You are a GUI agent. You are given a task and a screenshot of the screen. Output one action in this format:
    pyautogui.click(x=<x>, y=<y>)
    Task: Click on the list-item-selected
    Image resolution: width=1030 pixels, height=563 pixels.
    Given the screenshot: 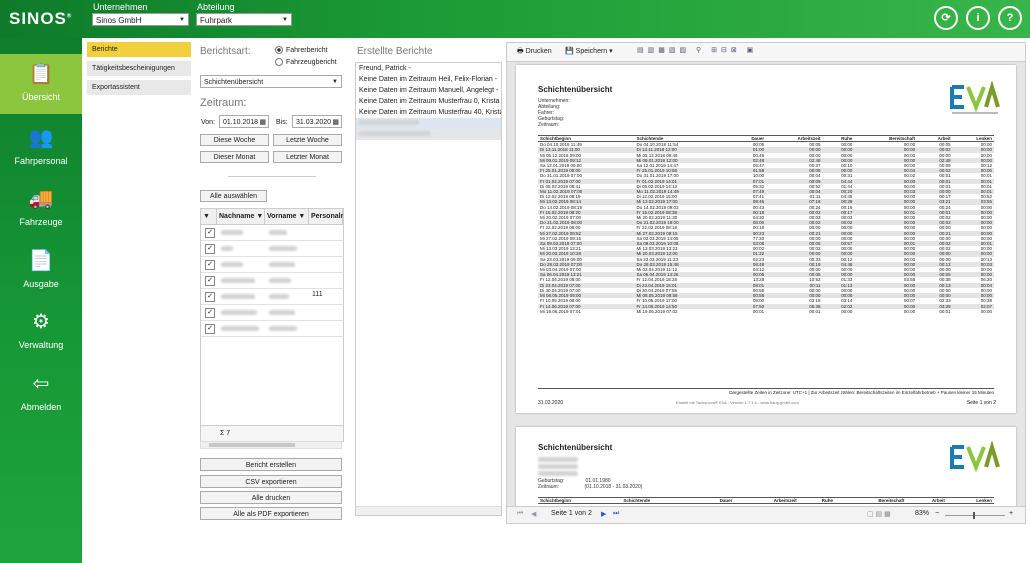 What is the action you would take?
    pyautogui.click(x=428, y=123)
    